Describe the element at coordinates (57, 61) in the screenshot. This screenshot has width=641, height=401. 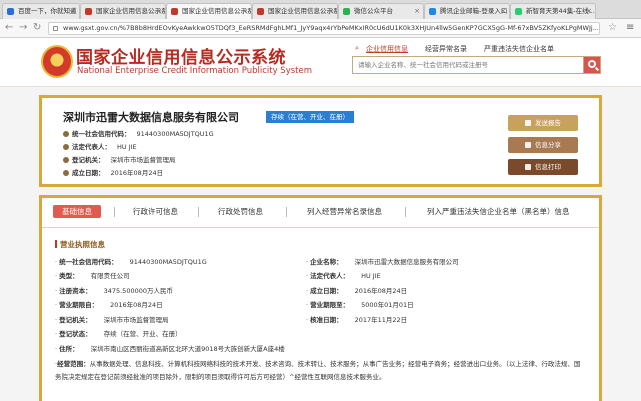
I see `national-emblem-icon` at that location.